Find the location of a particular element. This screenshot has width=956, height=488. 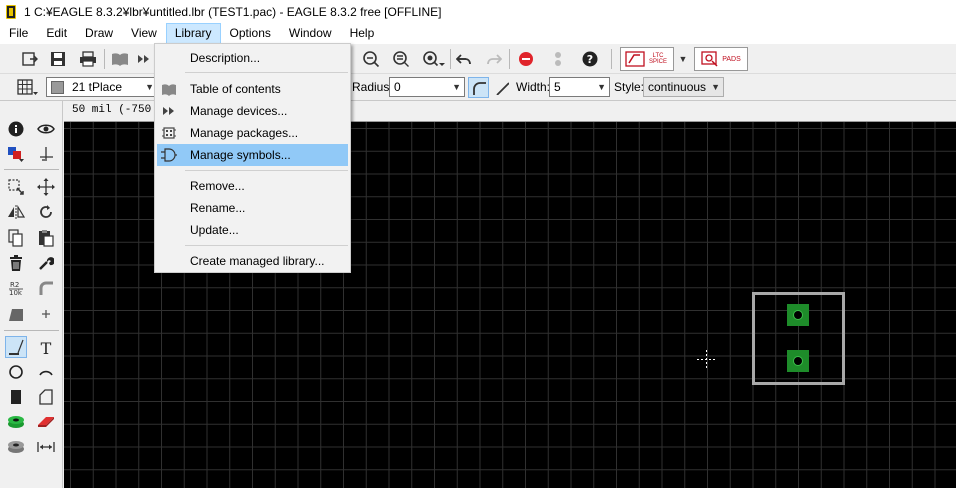

device-icon is located at coordinates (144, 59).